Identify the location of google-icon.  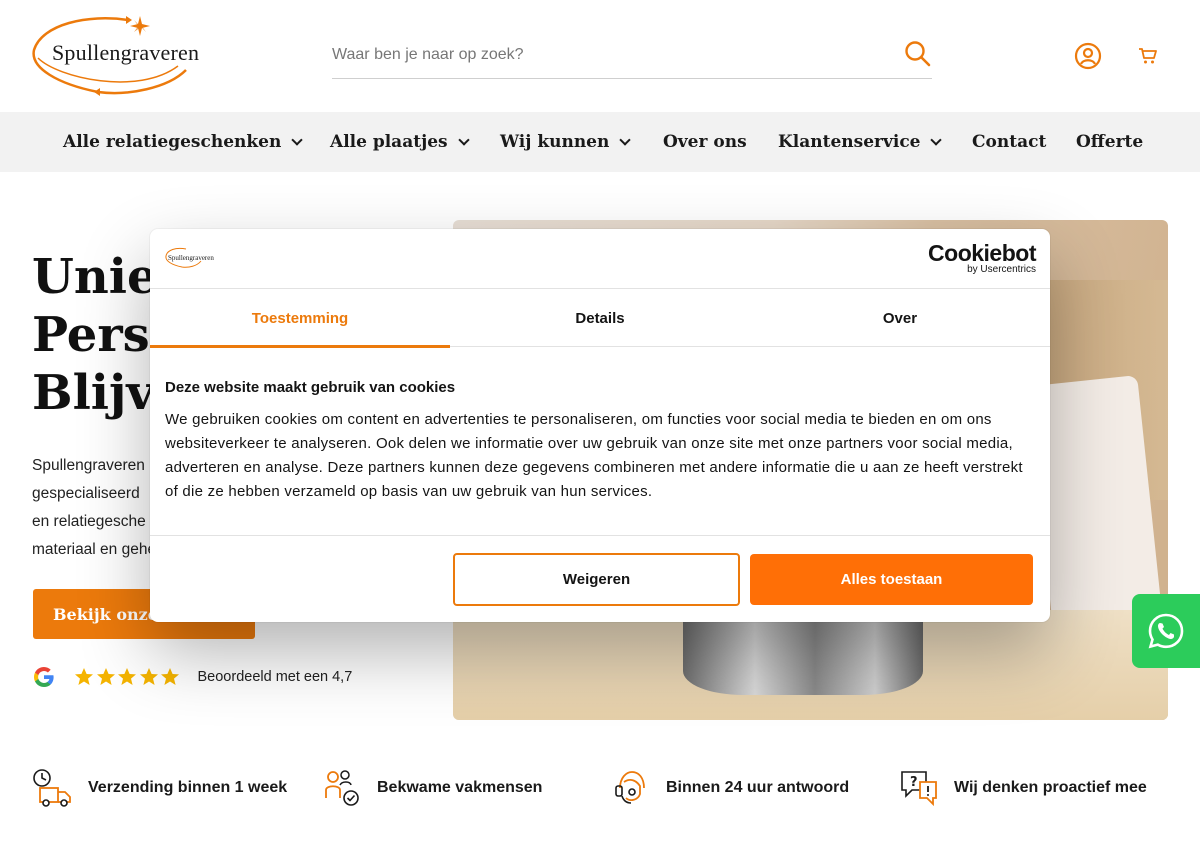
(44, 677).